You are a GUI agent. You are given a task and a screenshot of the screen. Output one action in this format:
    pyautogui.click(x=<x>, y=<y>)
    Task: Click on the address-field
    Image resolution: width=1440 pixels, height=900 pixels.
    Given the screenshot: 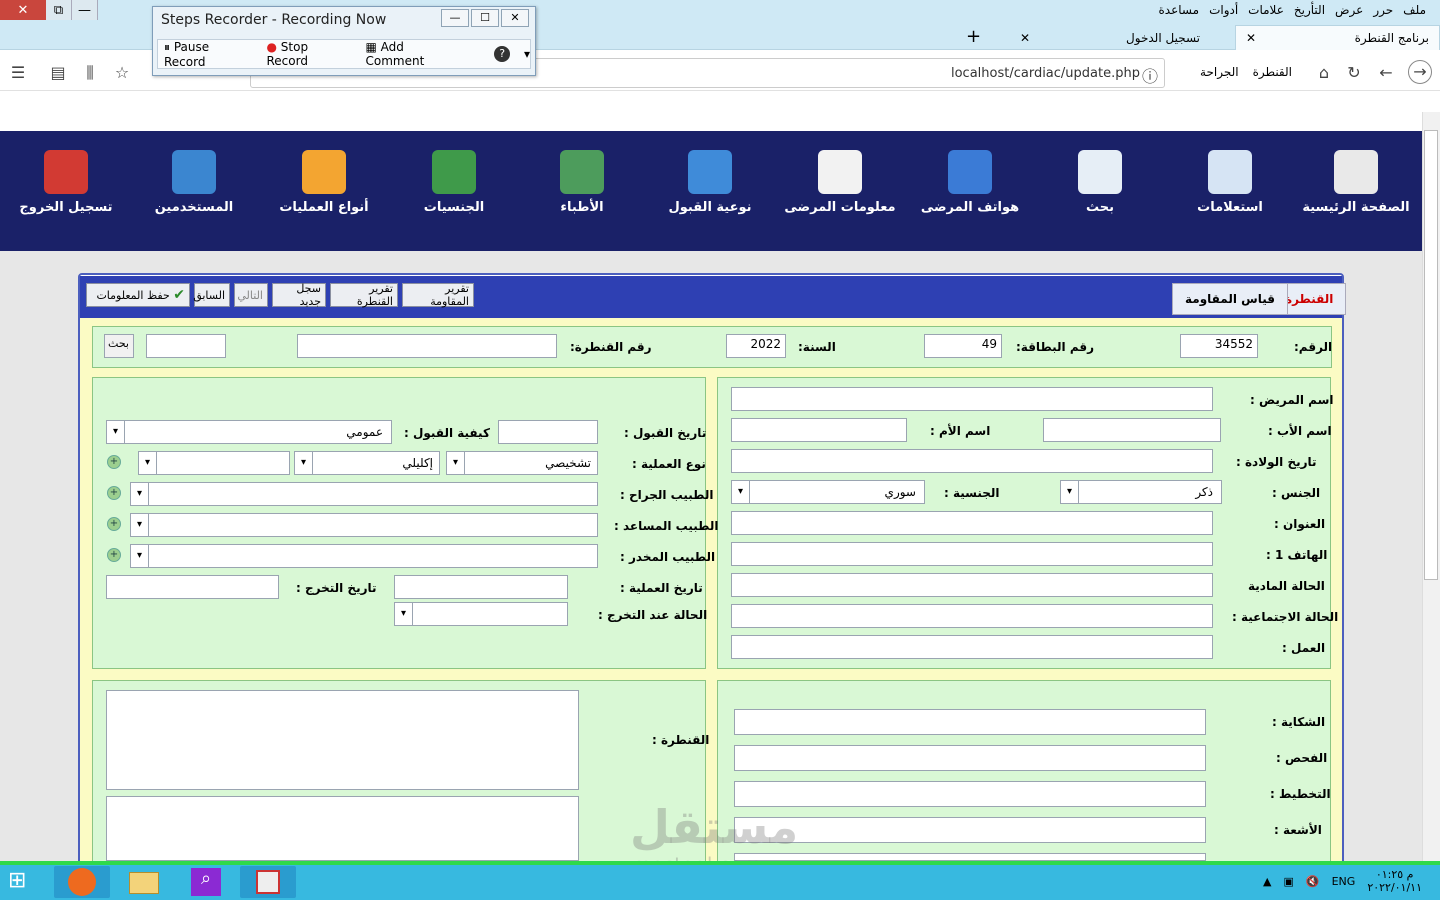 What is the action you would take?
    pyautogui.click(x=972, y=523)
    